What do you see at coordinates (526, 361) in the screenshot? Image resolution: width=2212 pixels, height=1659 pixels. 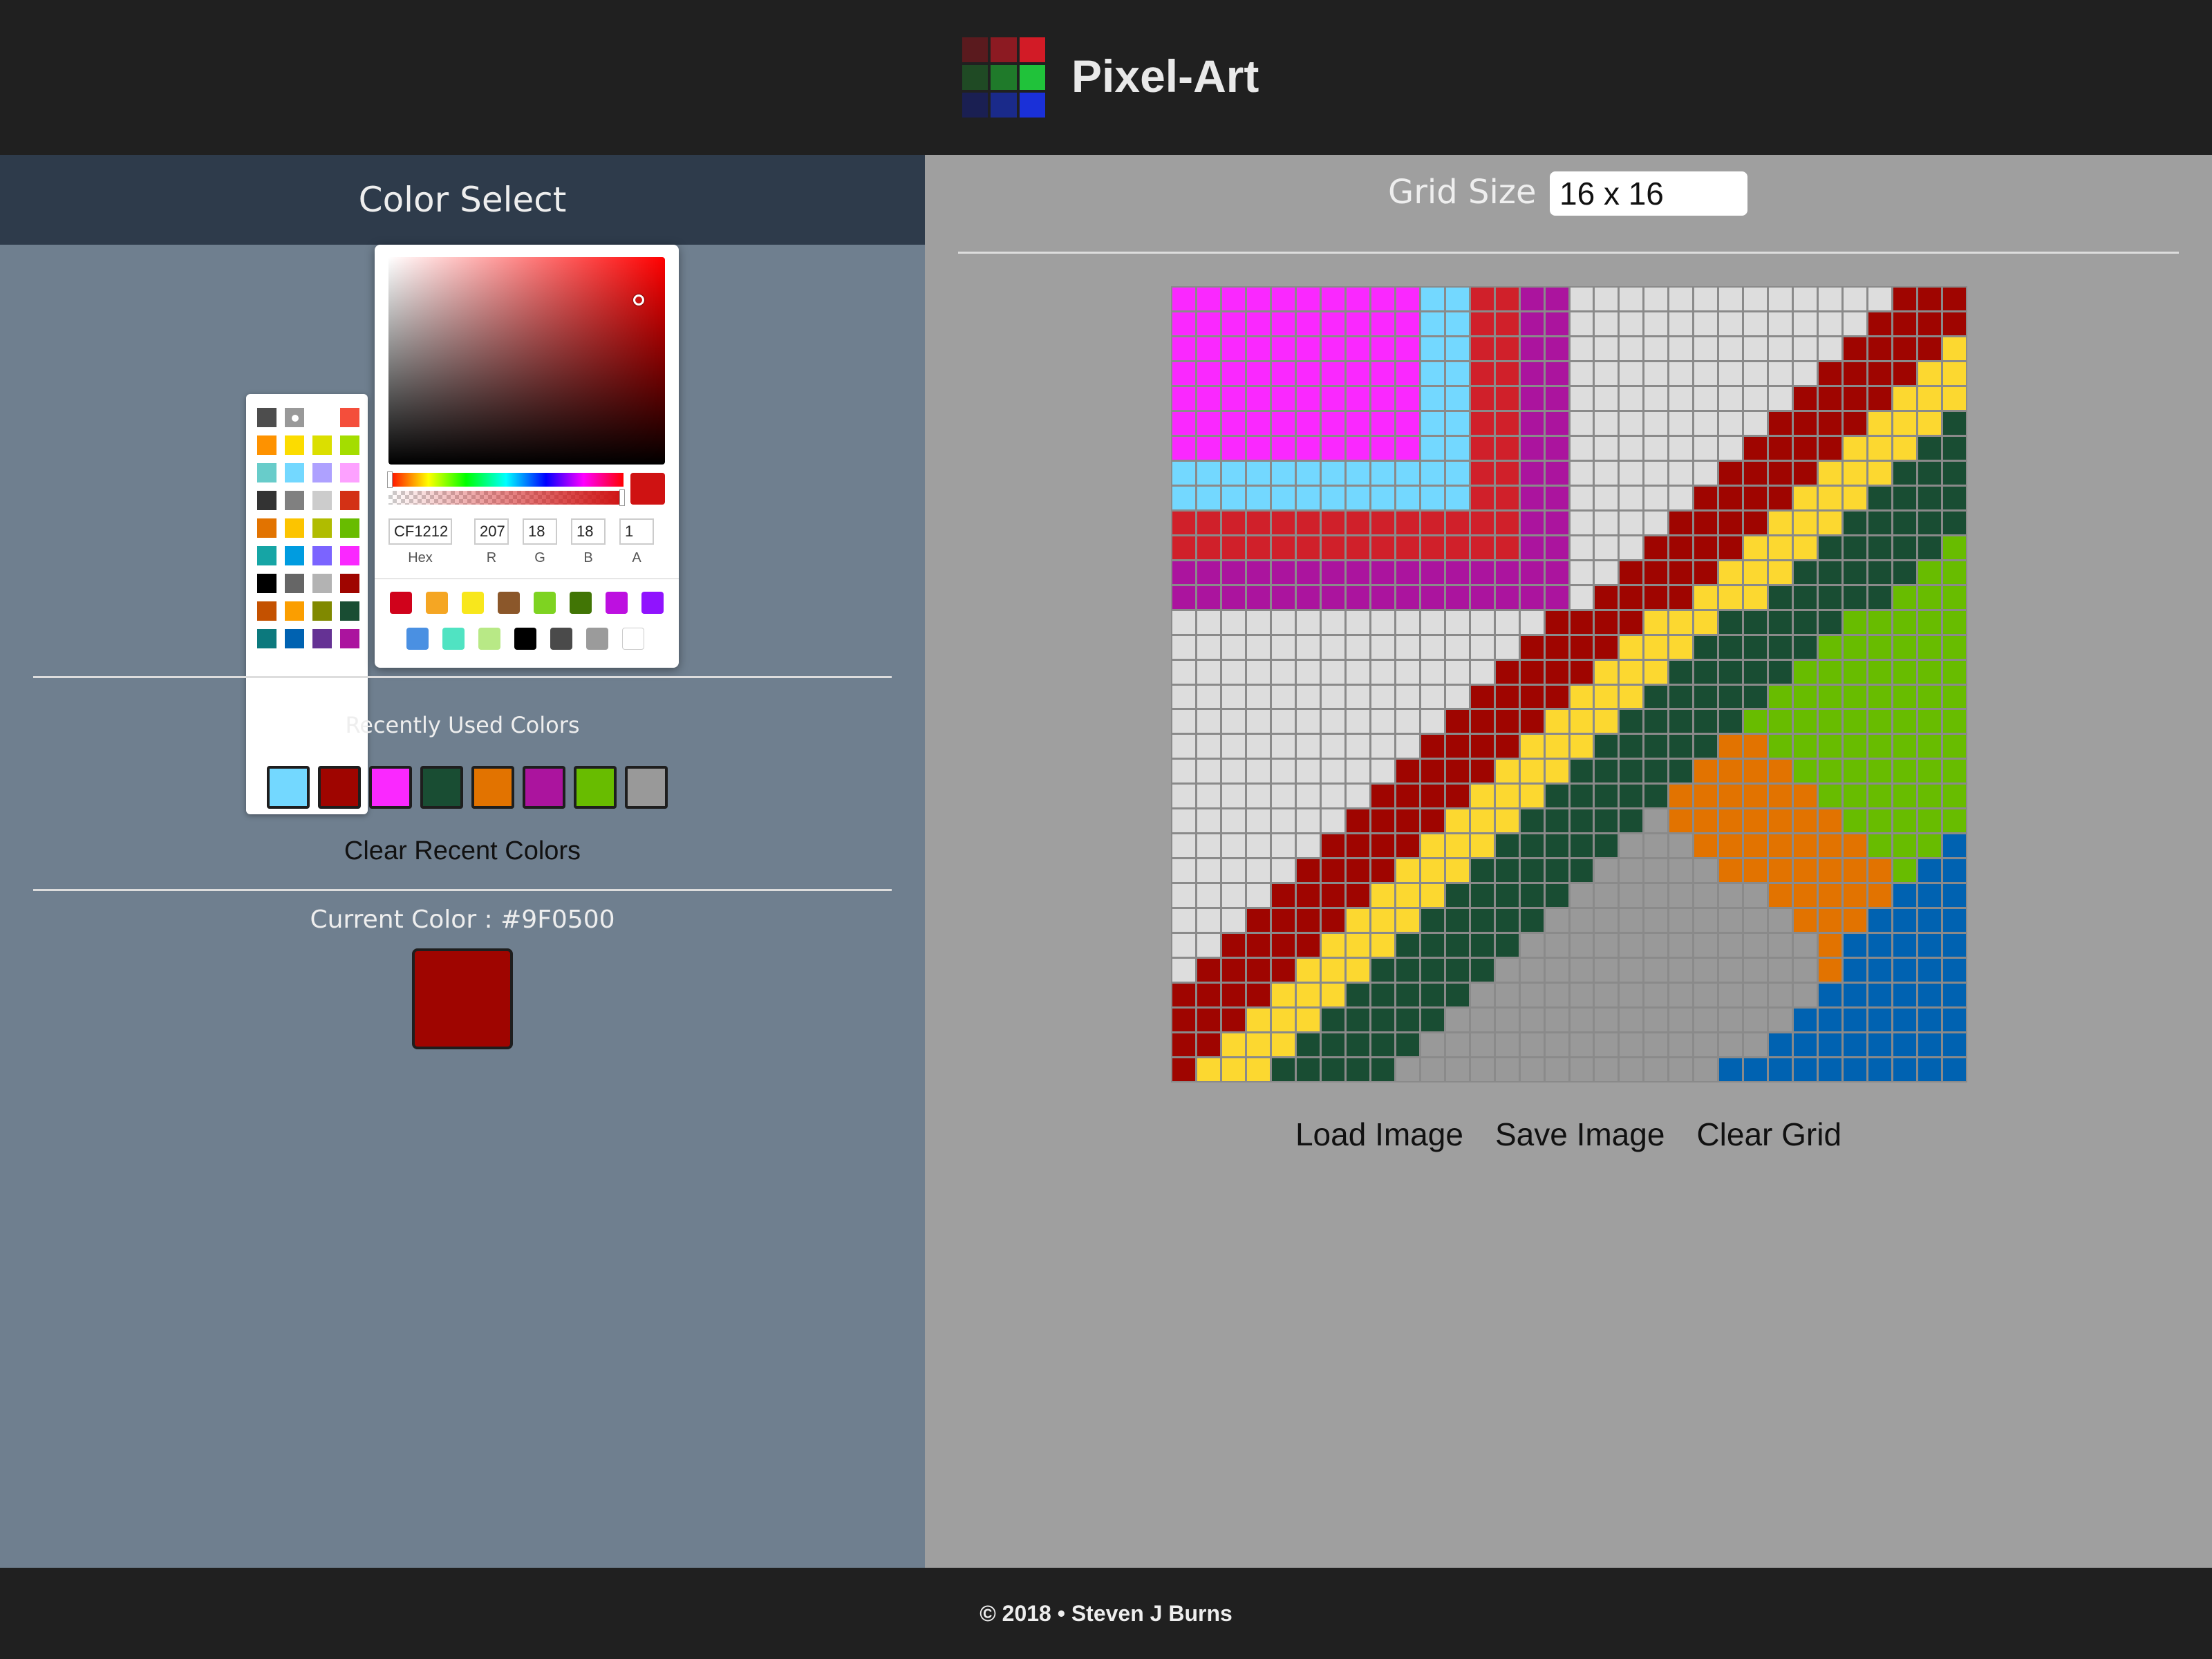 I see `saturation-area` at bounding box center [526, 361].